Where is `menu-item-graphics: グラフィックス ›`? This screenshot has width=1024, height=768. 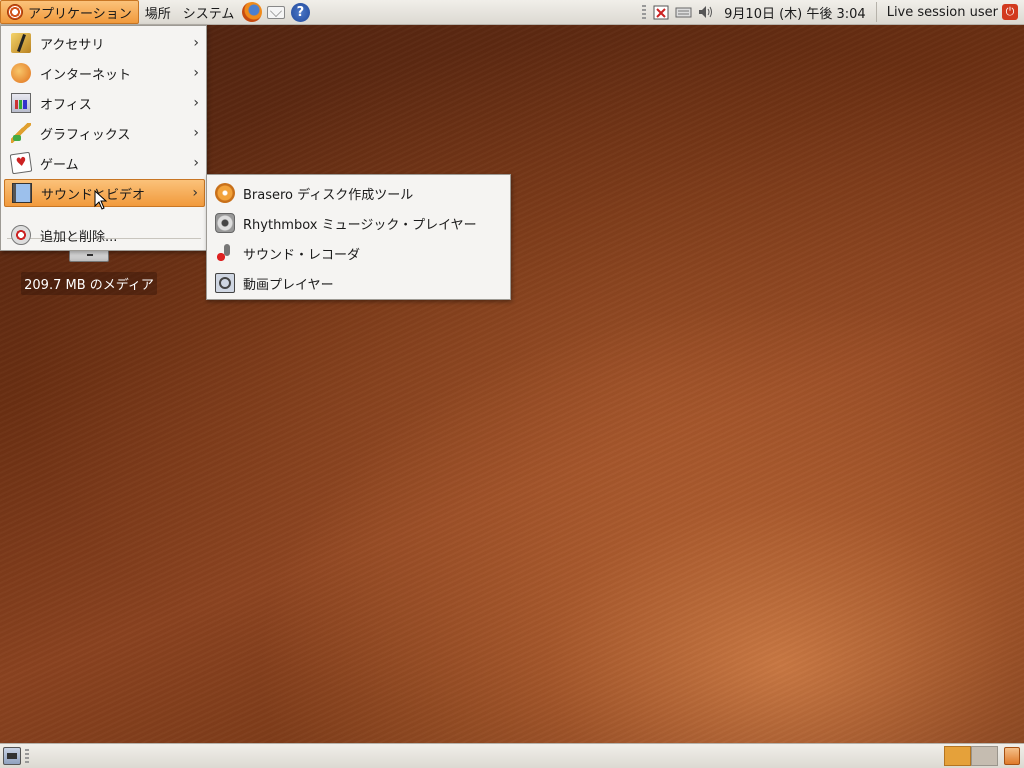 menu-item-graphics: グラフィックス › is located at coordinates (104, 133).